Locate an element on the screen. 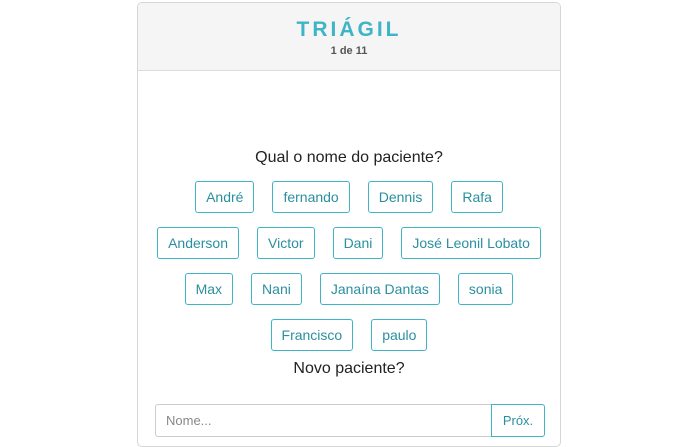 This screenshot has height=447, width=696. patient-name-button: Nani is located at coordinates (276, 289).